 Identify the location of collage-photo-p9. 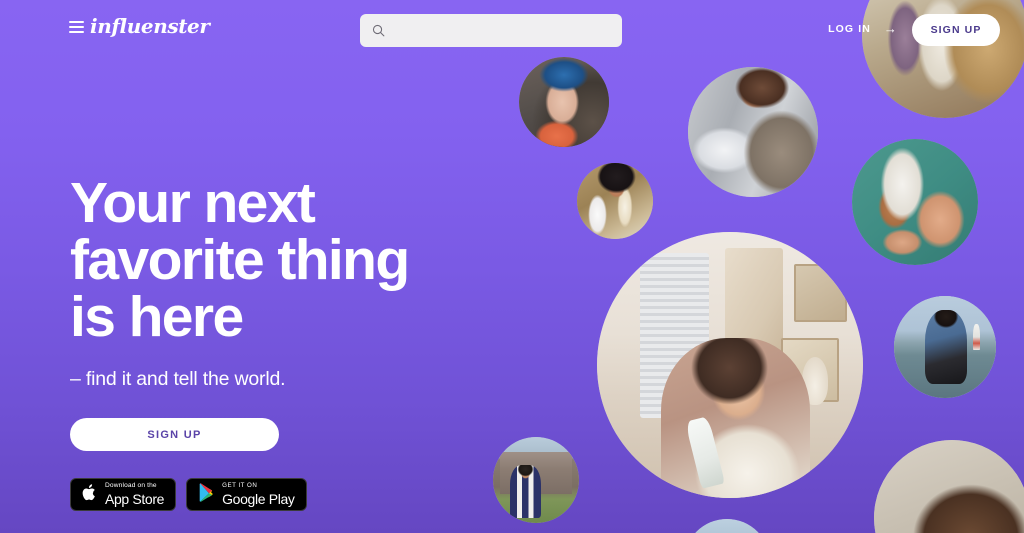
(949, 486).